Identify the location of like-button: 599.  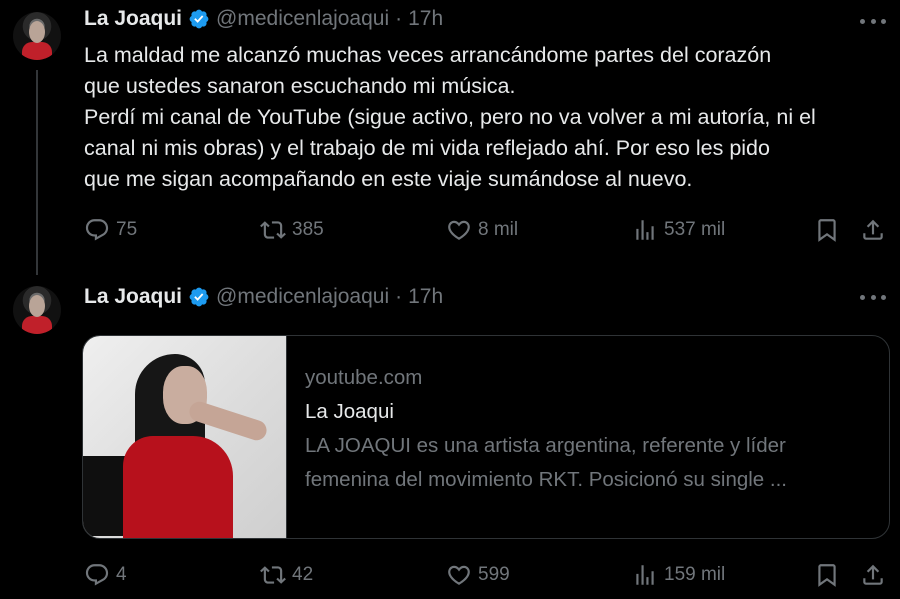
(478, 575).